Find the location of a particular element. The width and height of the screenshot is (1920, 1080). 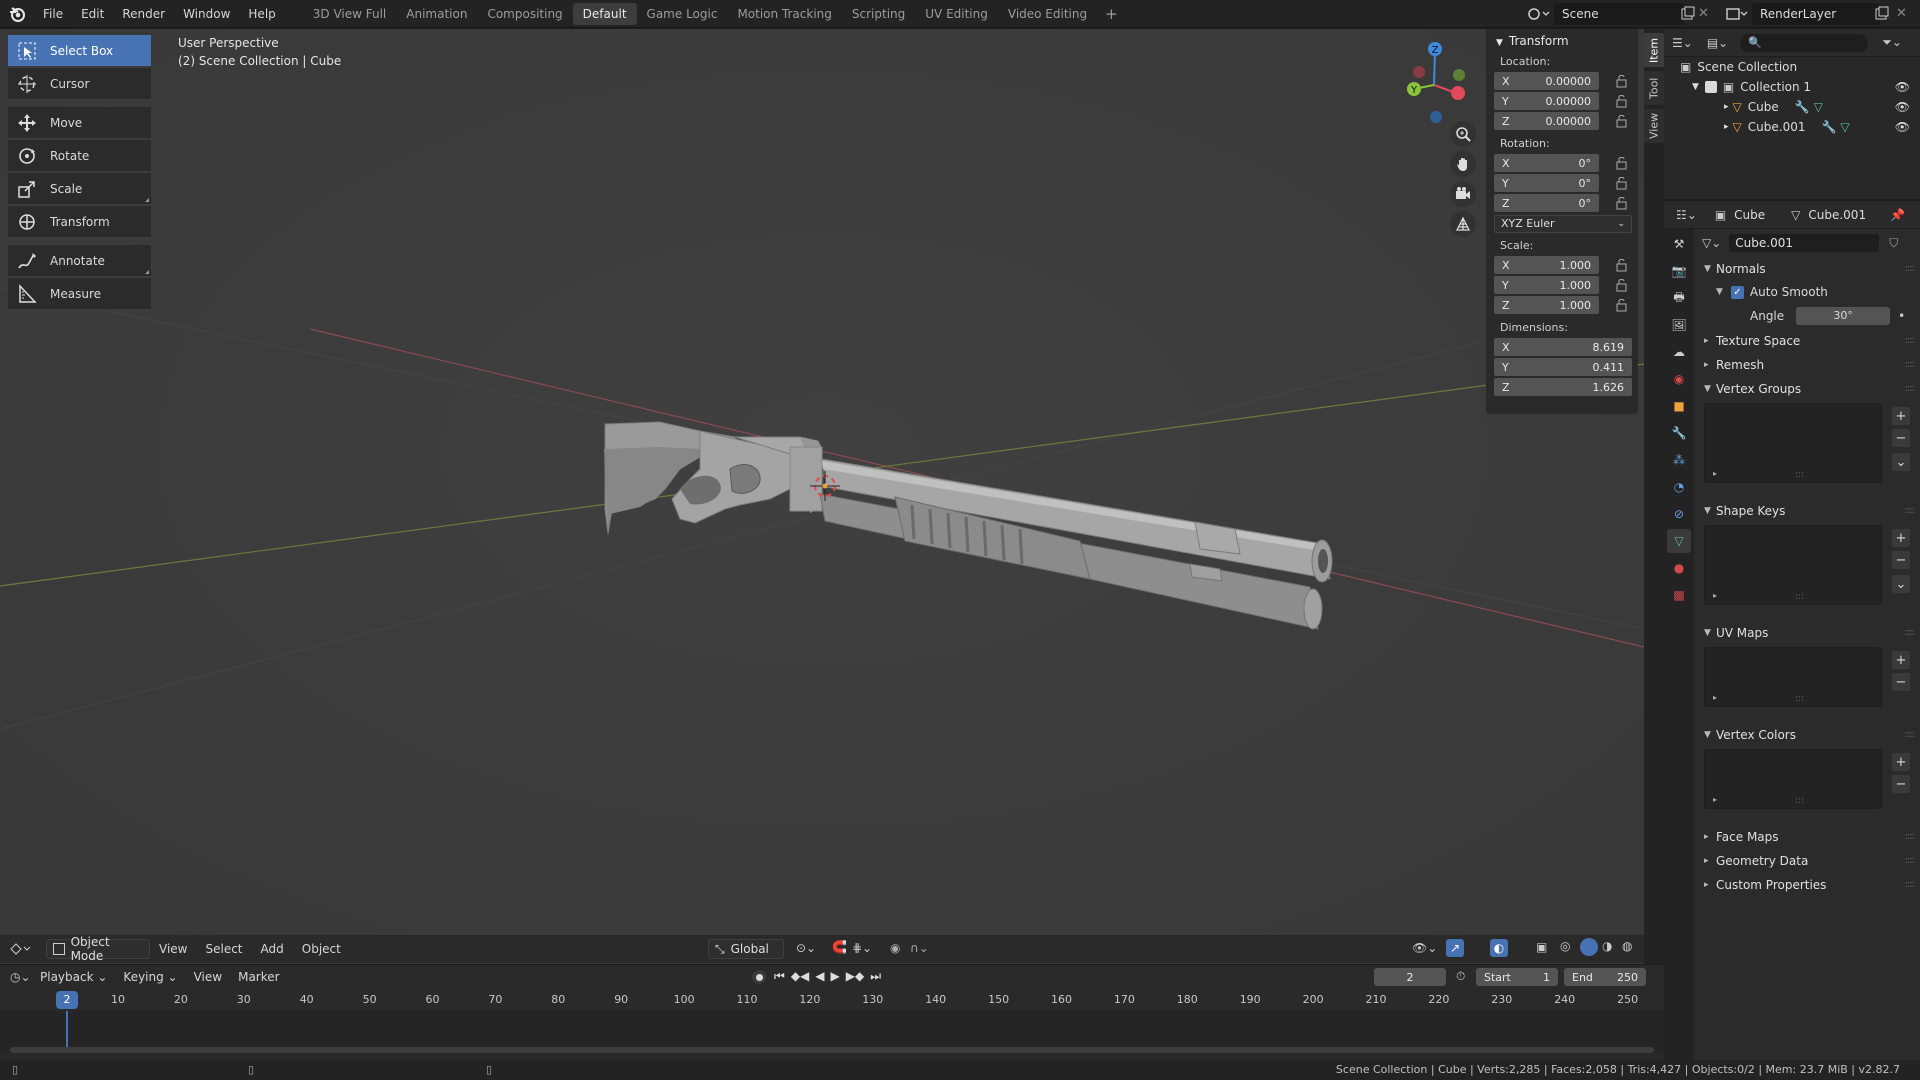

add-uv-map-button: + is located at coordinates (1901, 660).